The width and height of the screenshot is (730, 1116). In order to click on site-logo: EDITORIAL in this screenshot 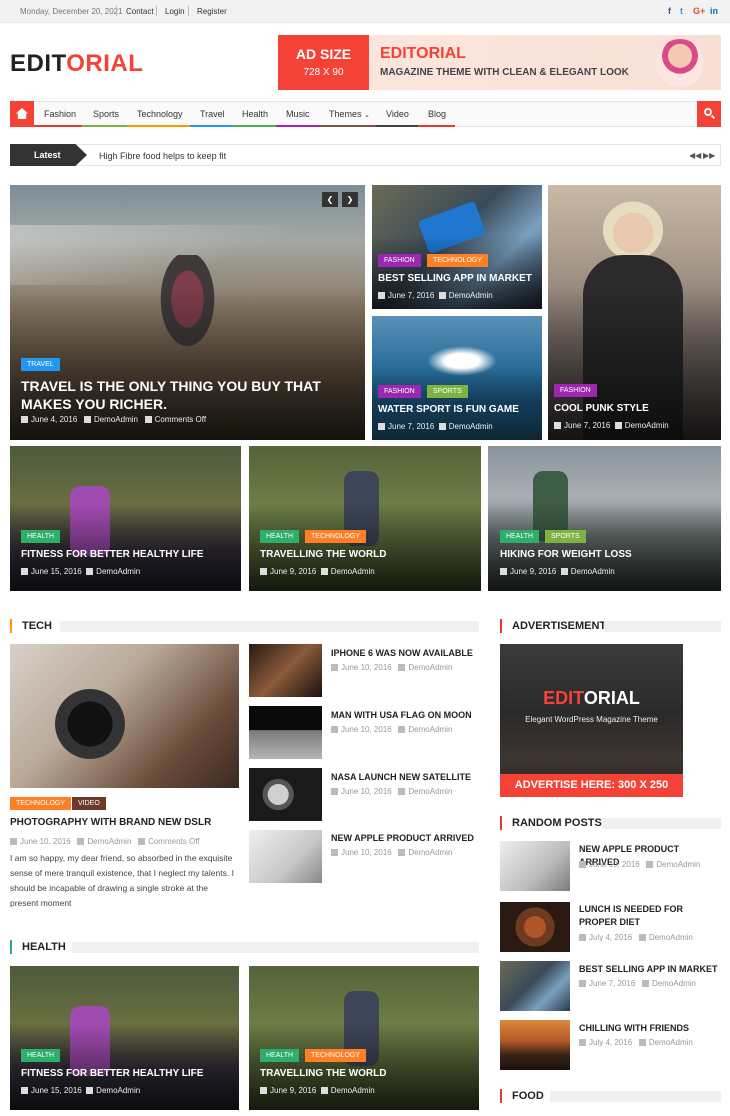, I will do `click(76, 64)`.